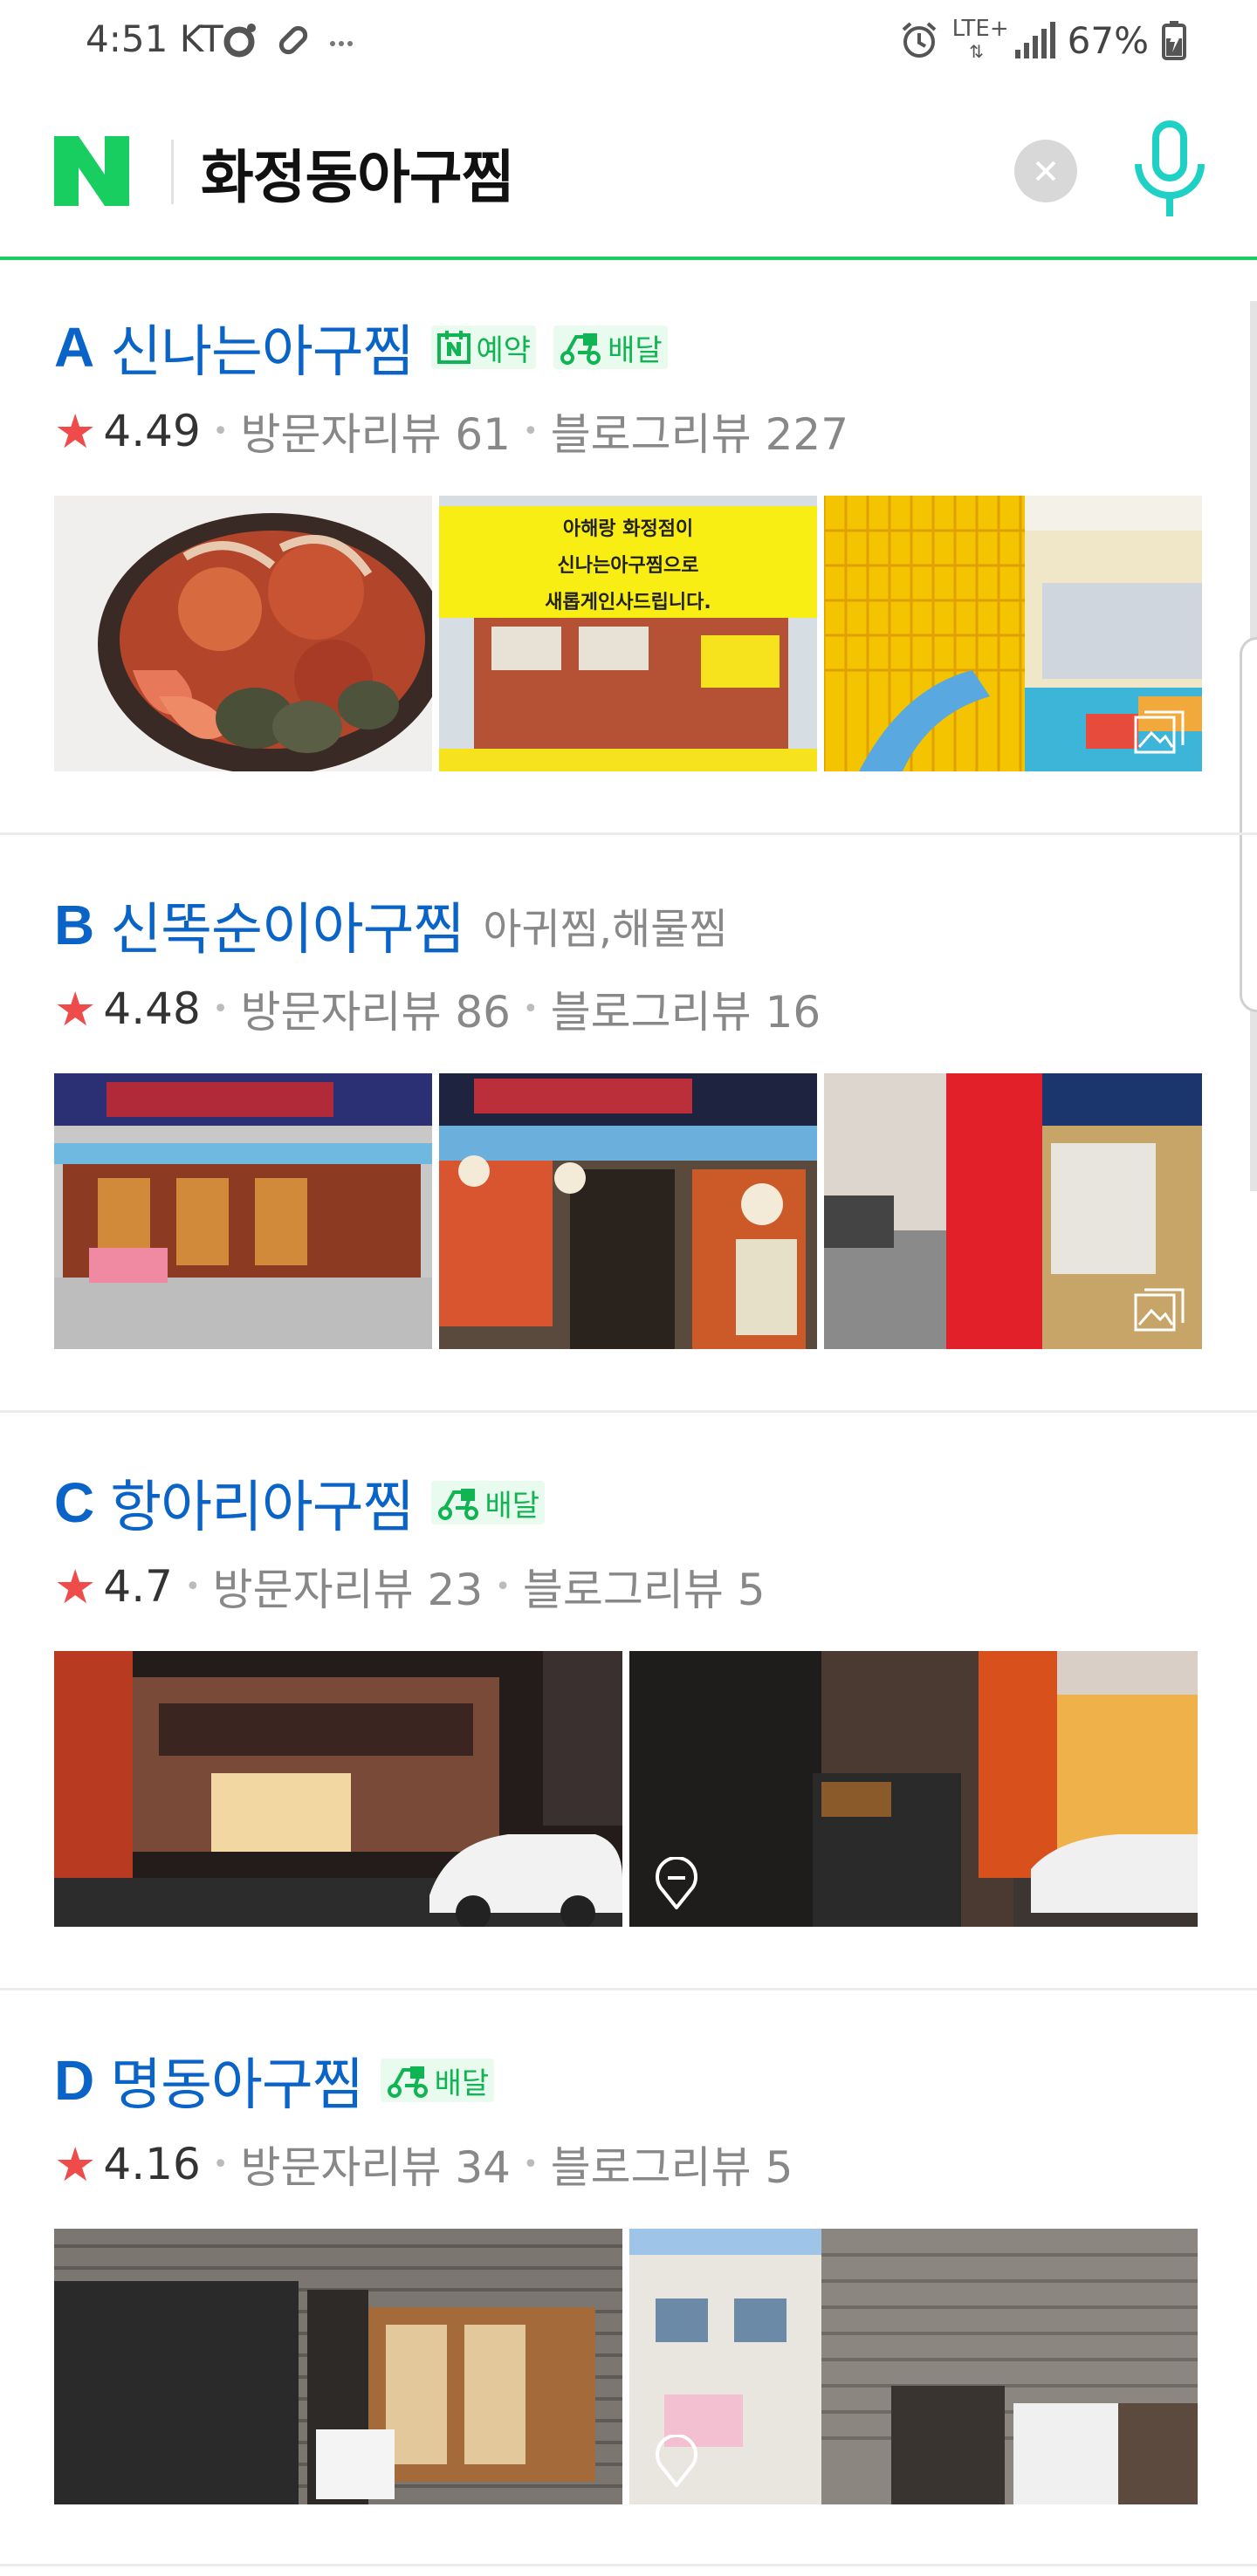 The height and width of the screenshot is (2576, 1257). I want to click on photo-night-storefront, so click(338, 1789).